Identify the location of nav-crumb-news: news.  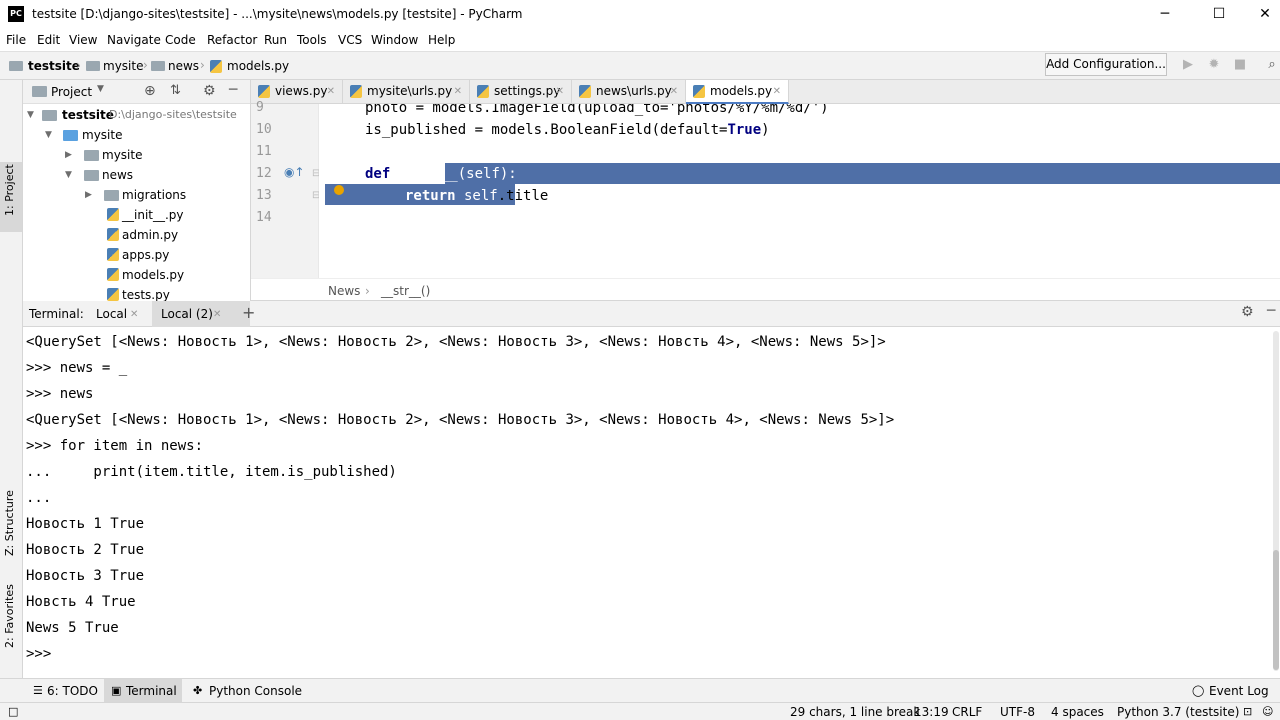
(183, 66).